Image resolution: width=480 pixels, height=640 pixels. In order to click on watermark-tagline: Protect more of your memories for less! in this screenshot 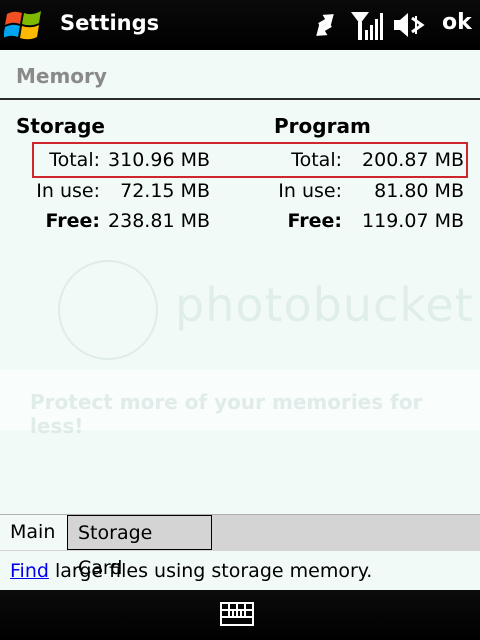, I will do `click(226, 414)`.